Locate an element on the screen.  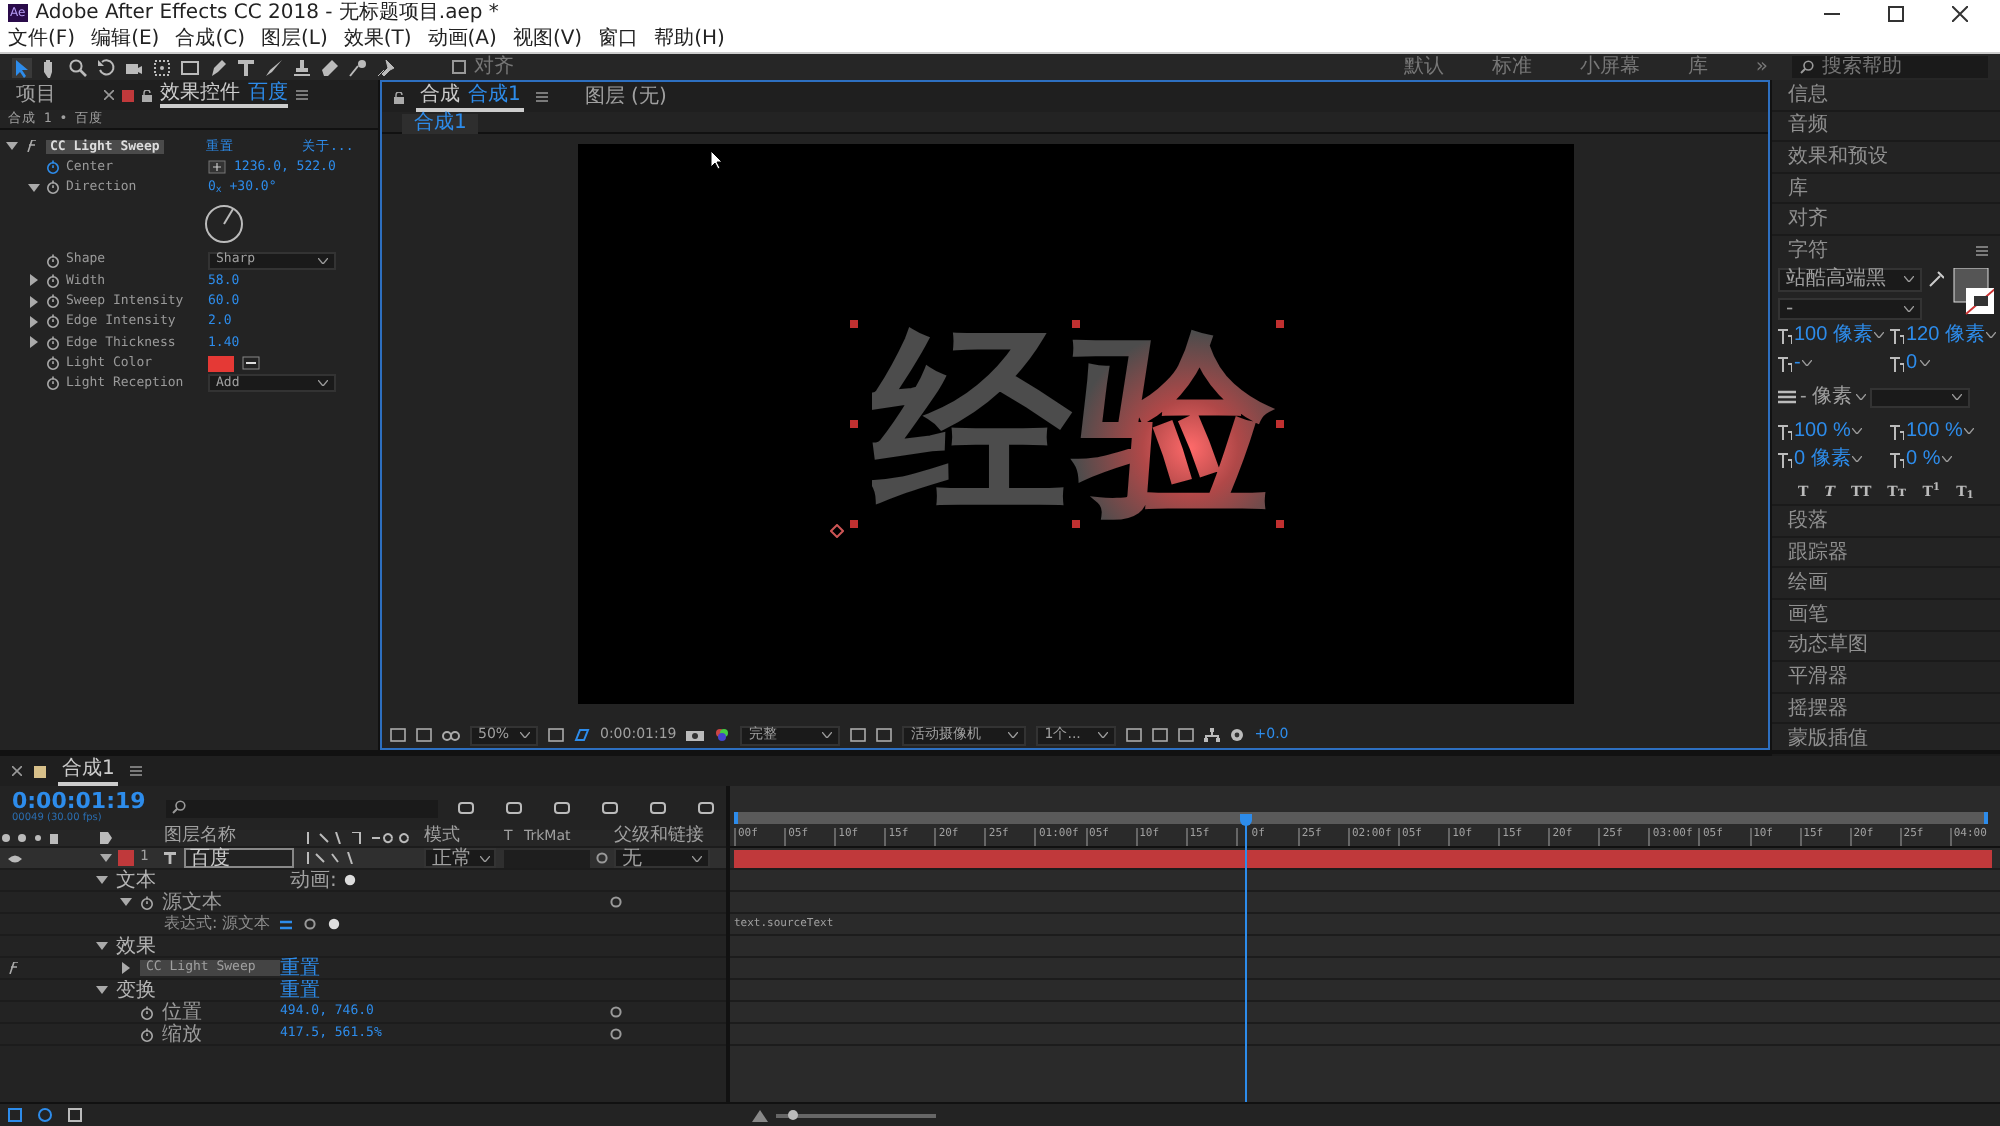
workspace-tab: 小屏幕 is located at coordinates (1609, 67).